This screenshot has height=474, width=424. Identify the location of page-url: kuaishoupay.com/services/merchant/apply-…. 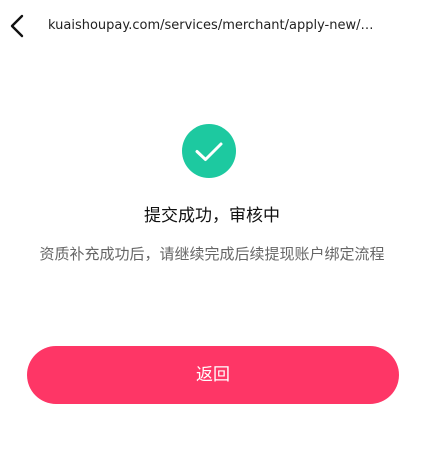
(211, 25).